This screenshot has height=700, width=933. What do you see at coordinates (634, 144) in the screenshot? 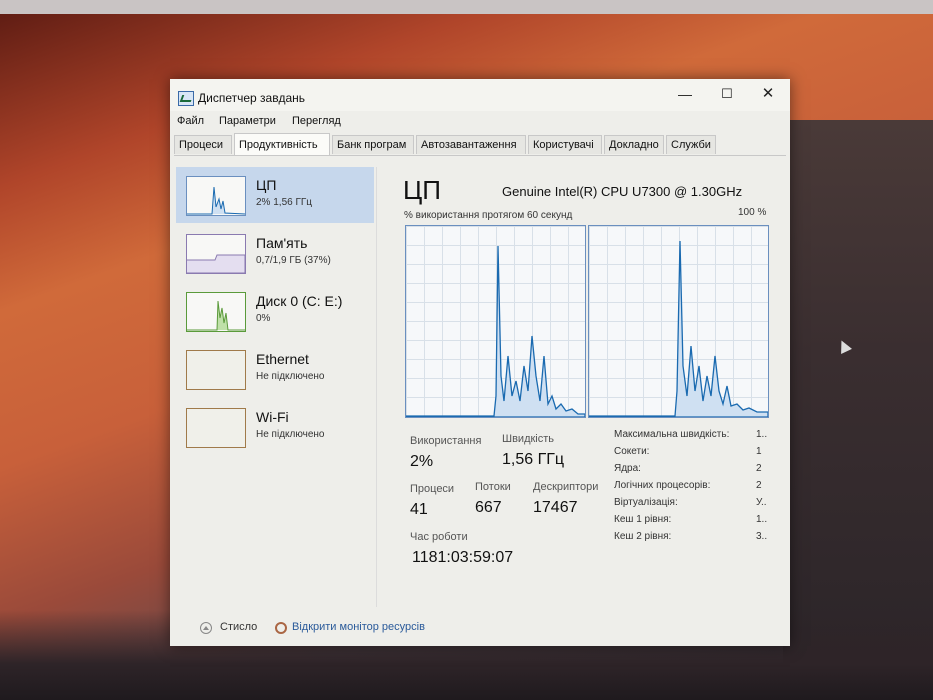
I see `tab-details: Докладно` at bounding box center [634, 144].